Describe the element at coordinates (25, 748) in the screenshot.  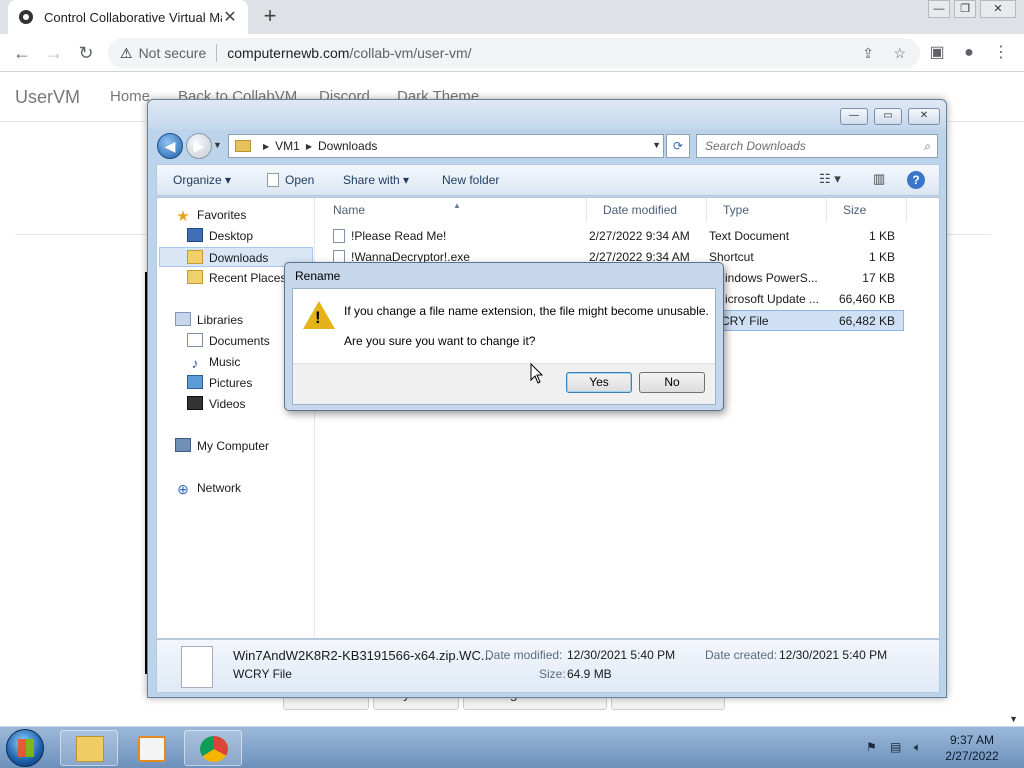
I see `start-button-icon` at that location.